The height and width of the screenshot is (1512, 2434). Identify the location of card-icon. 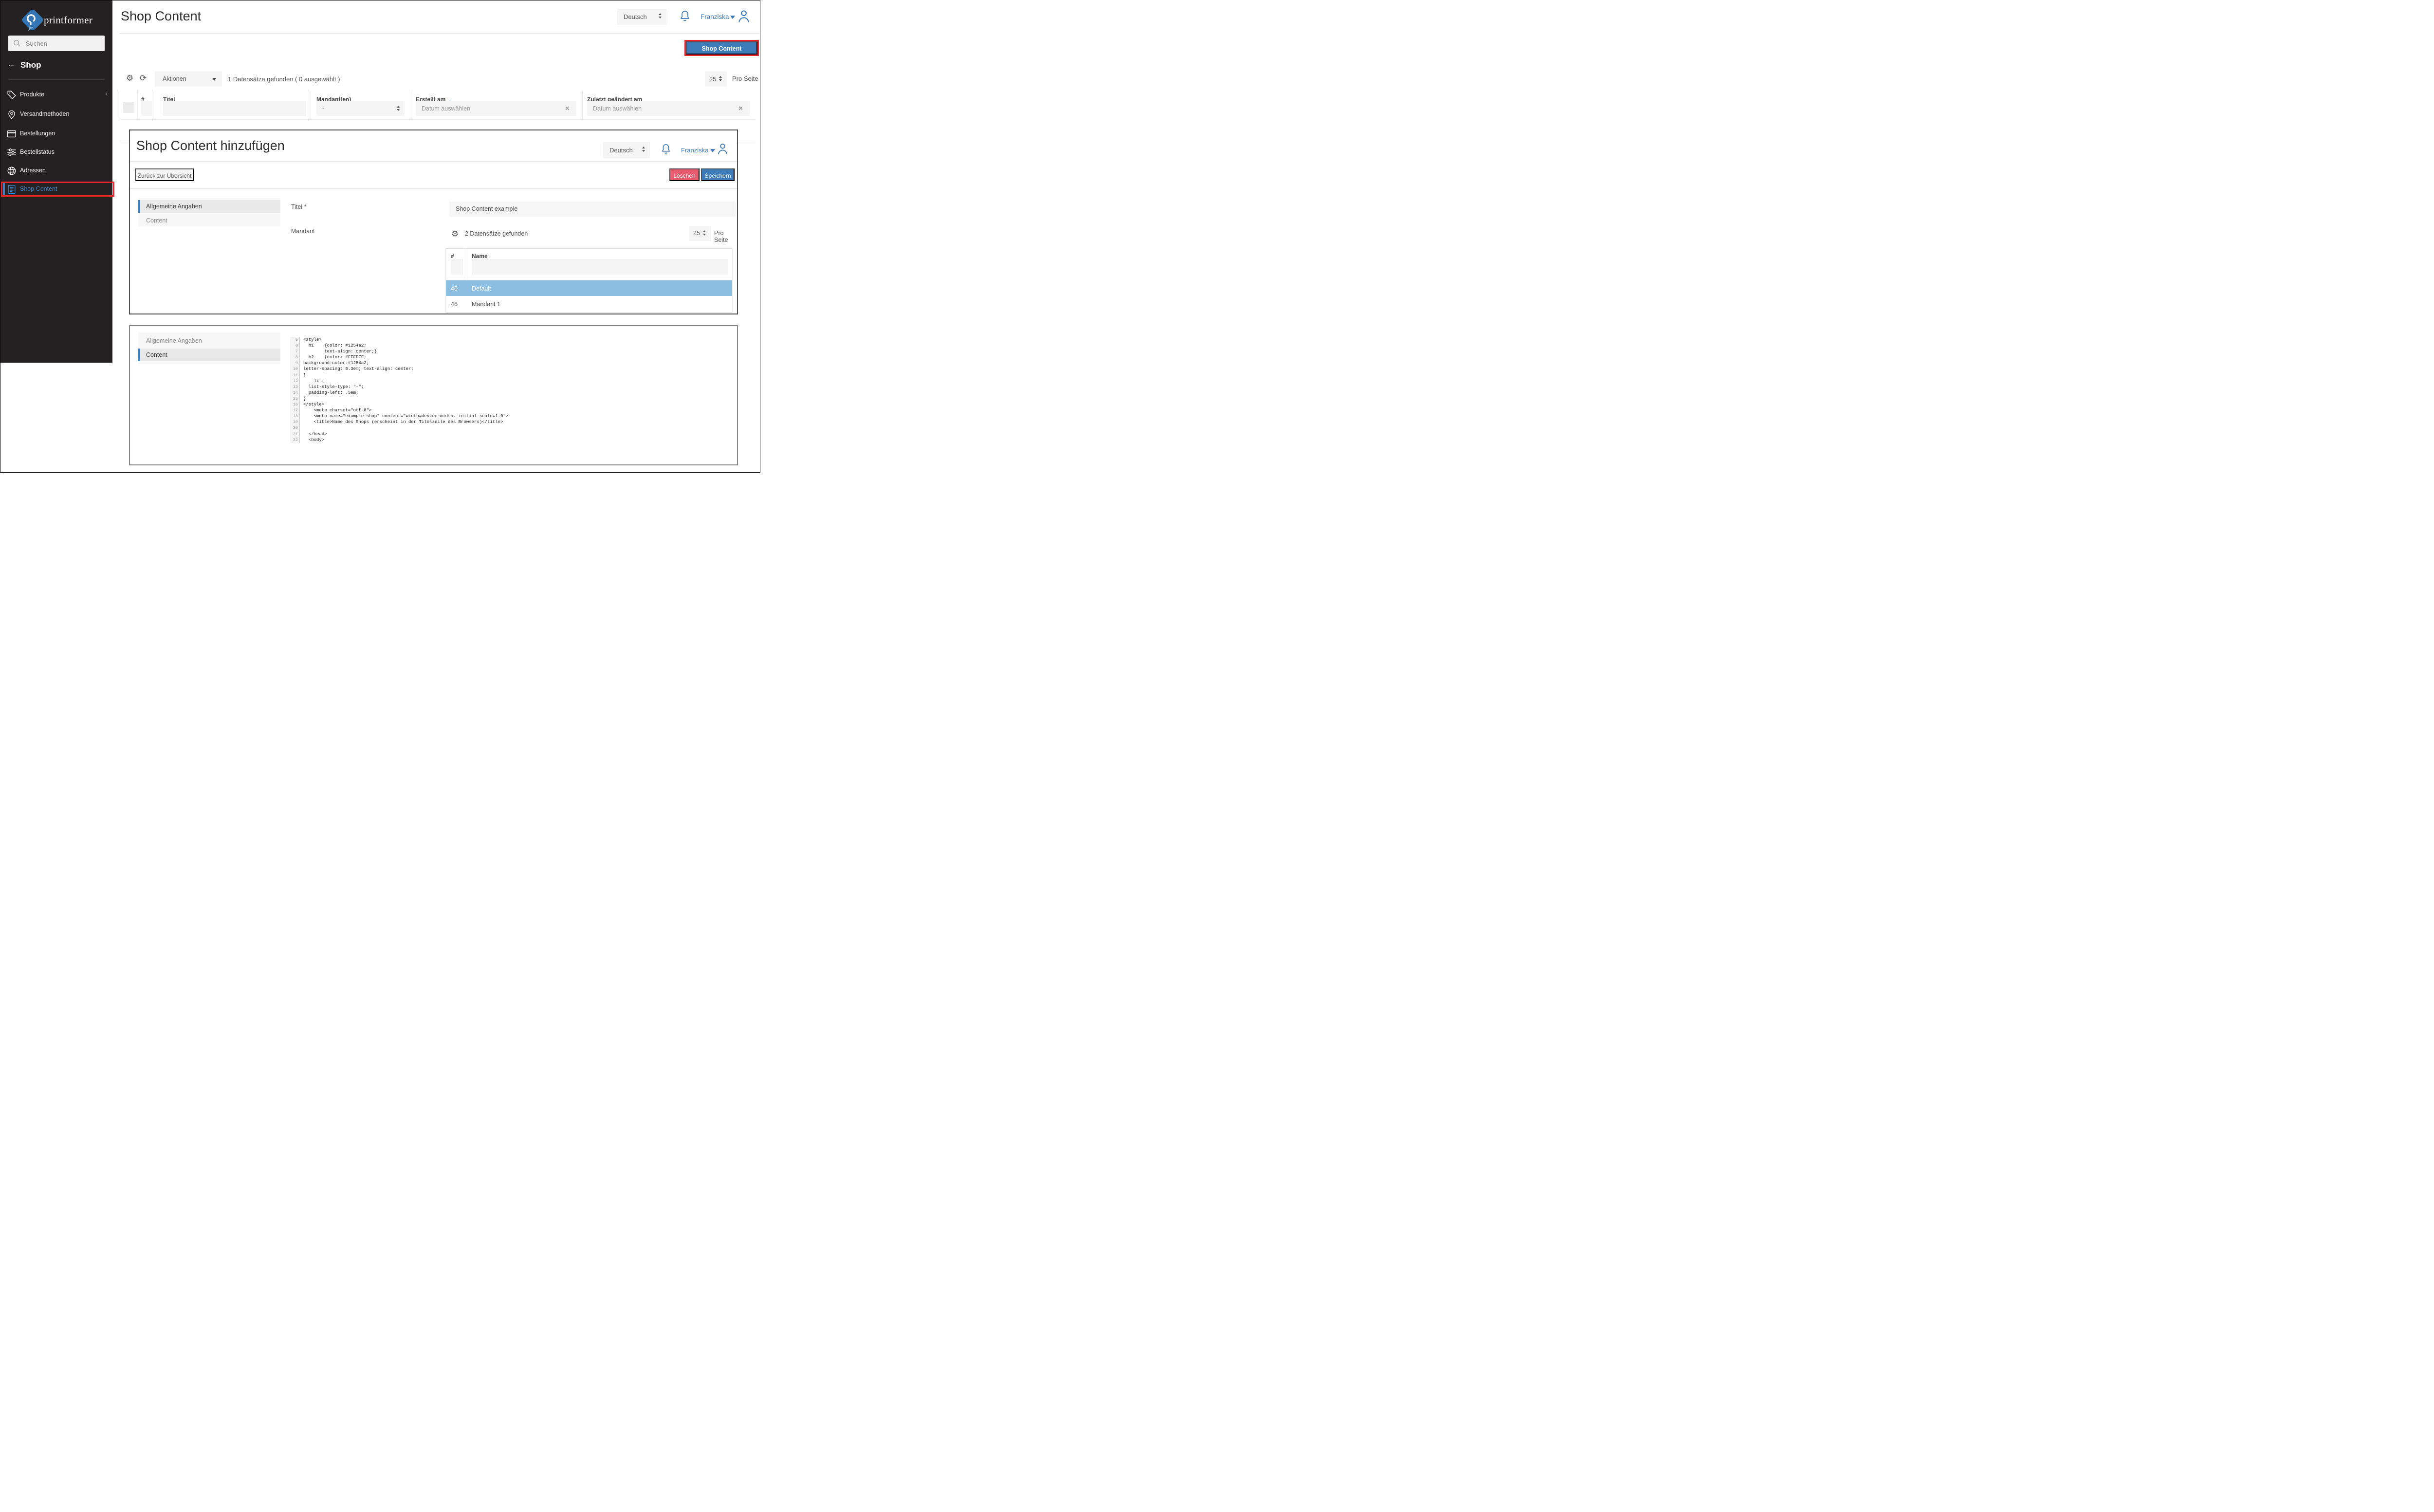
(11, 134).